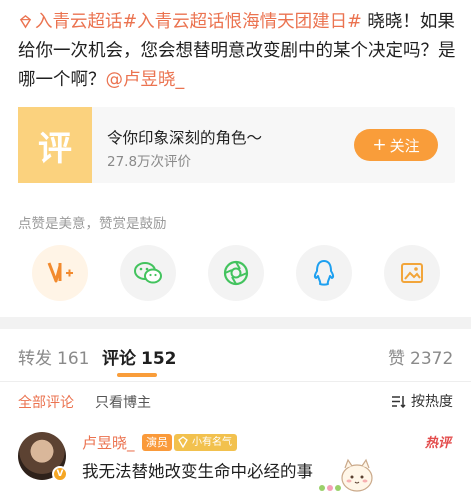  I want to click on share-wechat-button, so click(148, 273).